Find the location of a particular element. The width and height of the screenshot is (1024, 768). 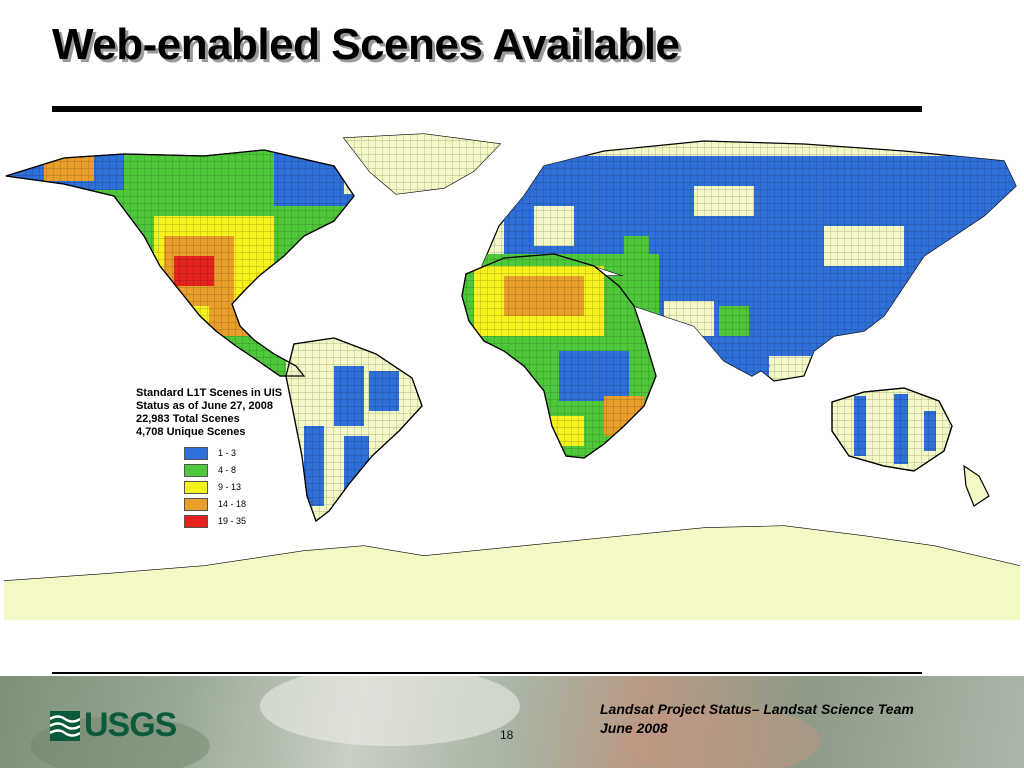

legend-item: 1 - 3 is located at coordinates (233, 453).